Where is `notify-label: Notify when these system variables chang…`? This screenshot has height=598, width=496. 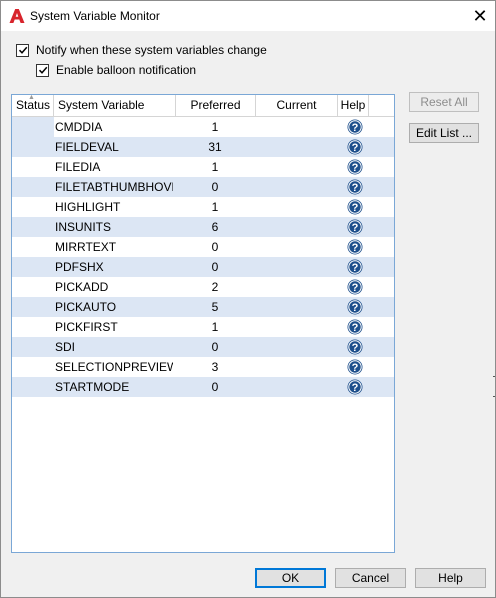 notify-label: Notify when these system variables chang… is located at coordinates (151, 50).